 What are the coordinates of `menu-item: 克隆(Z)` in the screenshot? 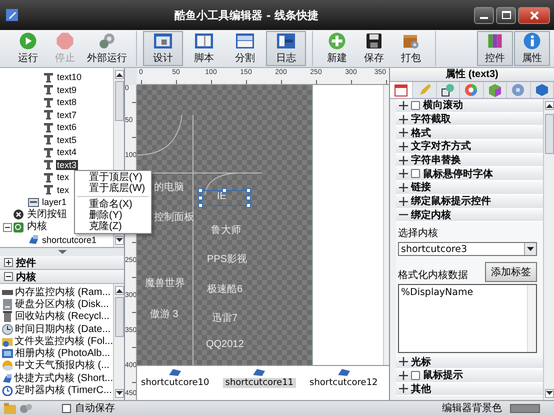 It's located at (113, 226).